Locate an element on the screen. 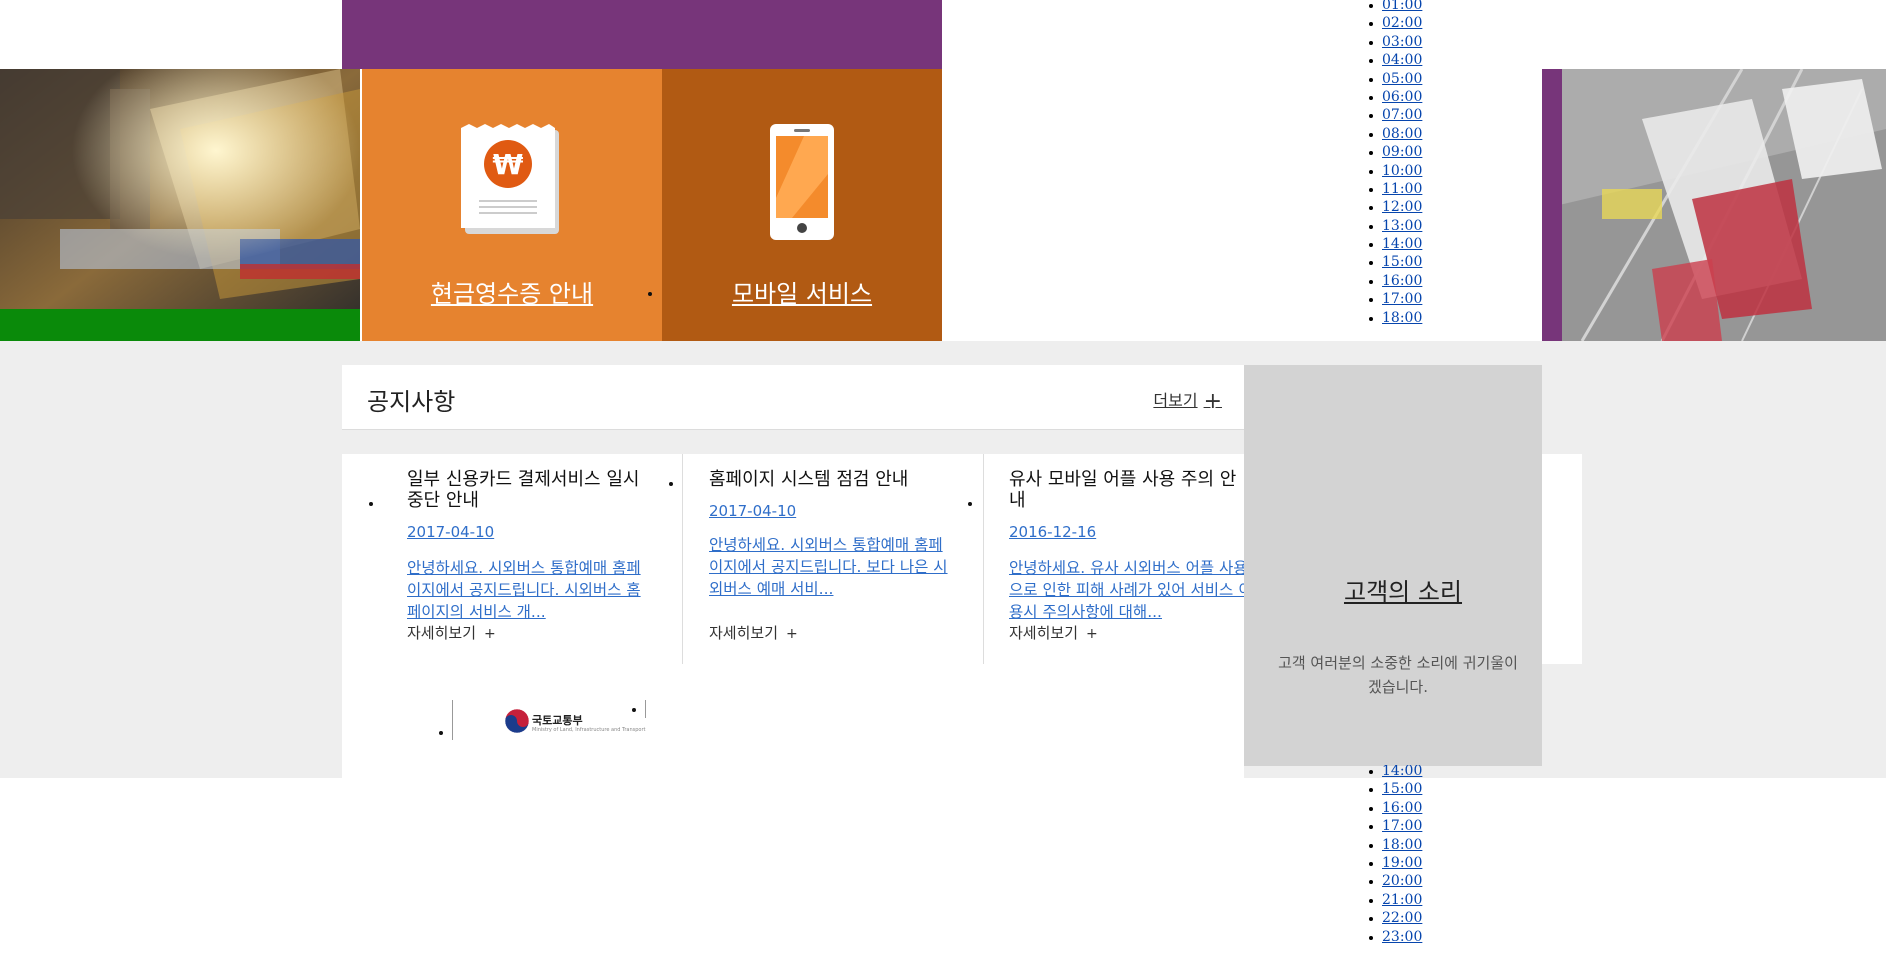 This screenshot has height=963, width=1886. time-item: 09:00 is located at coordinates (1414, 152).